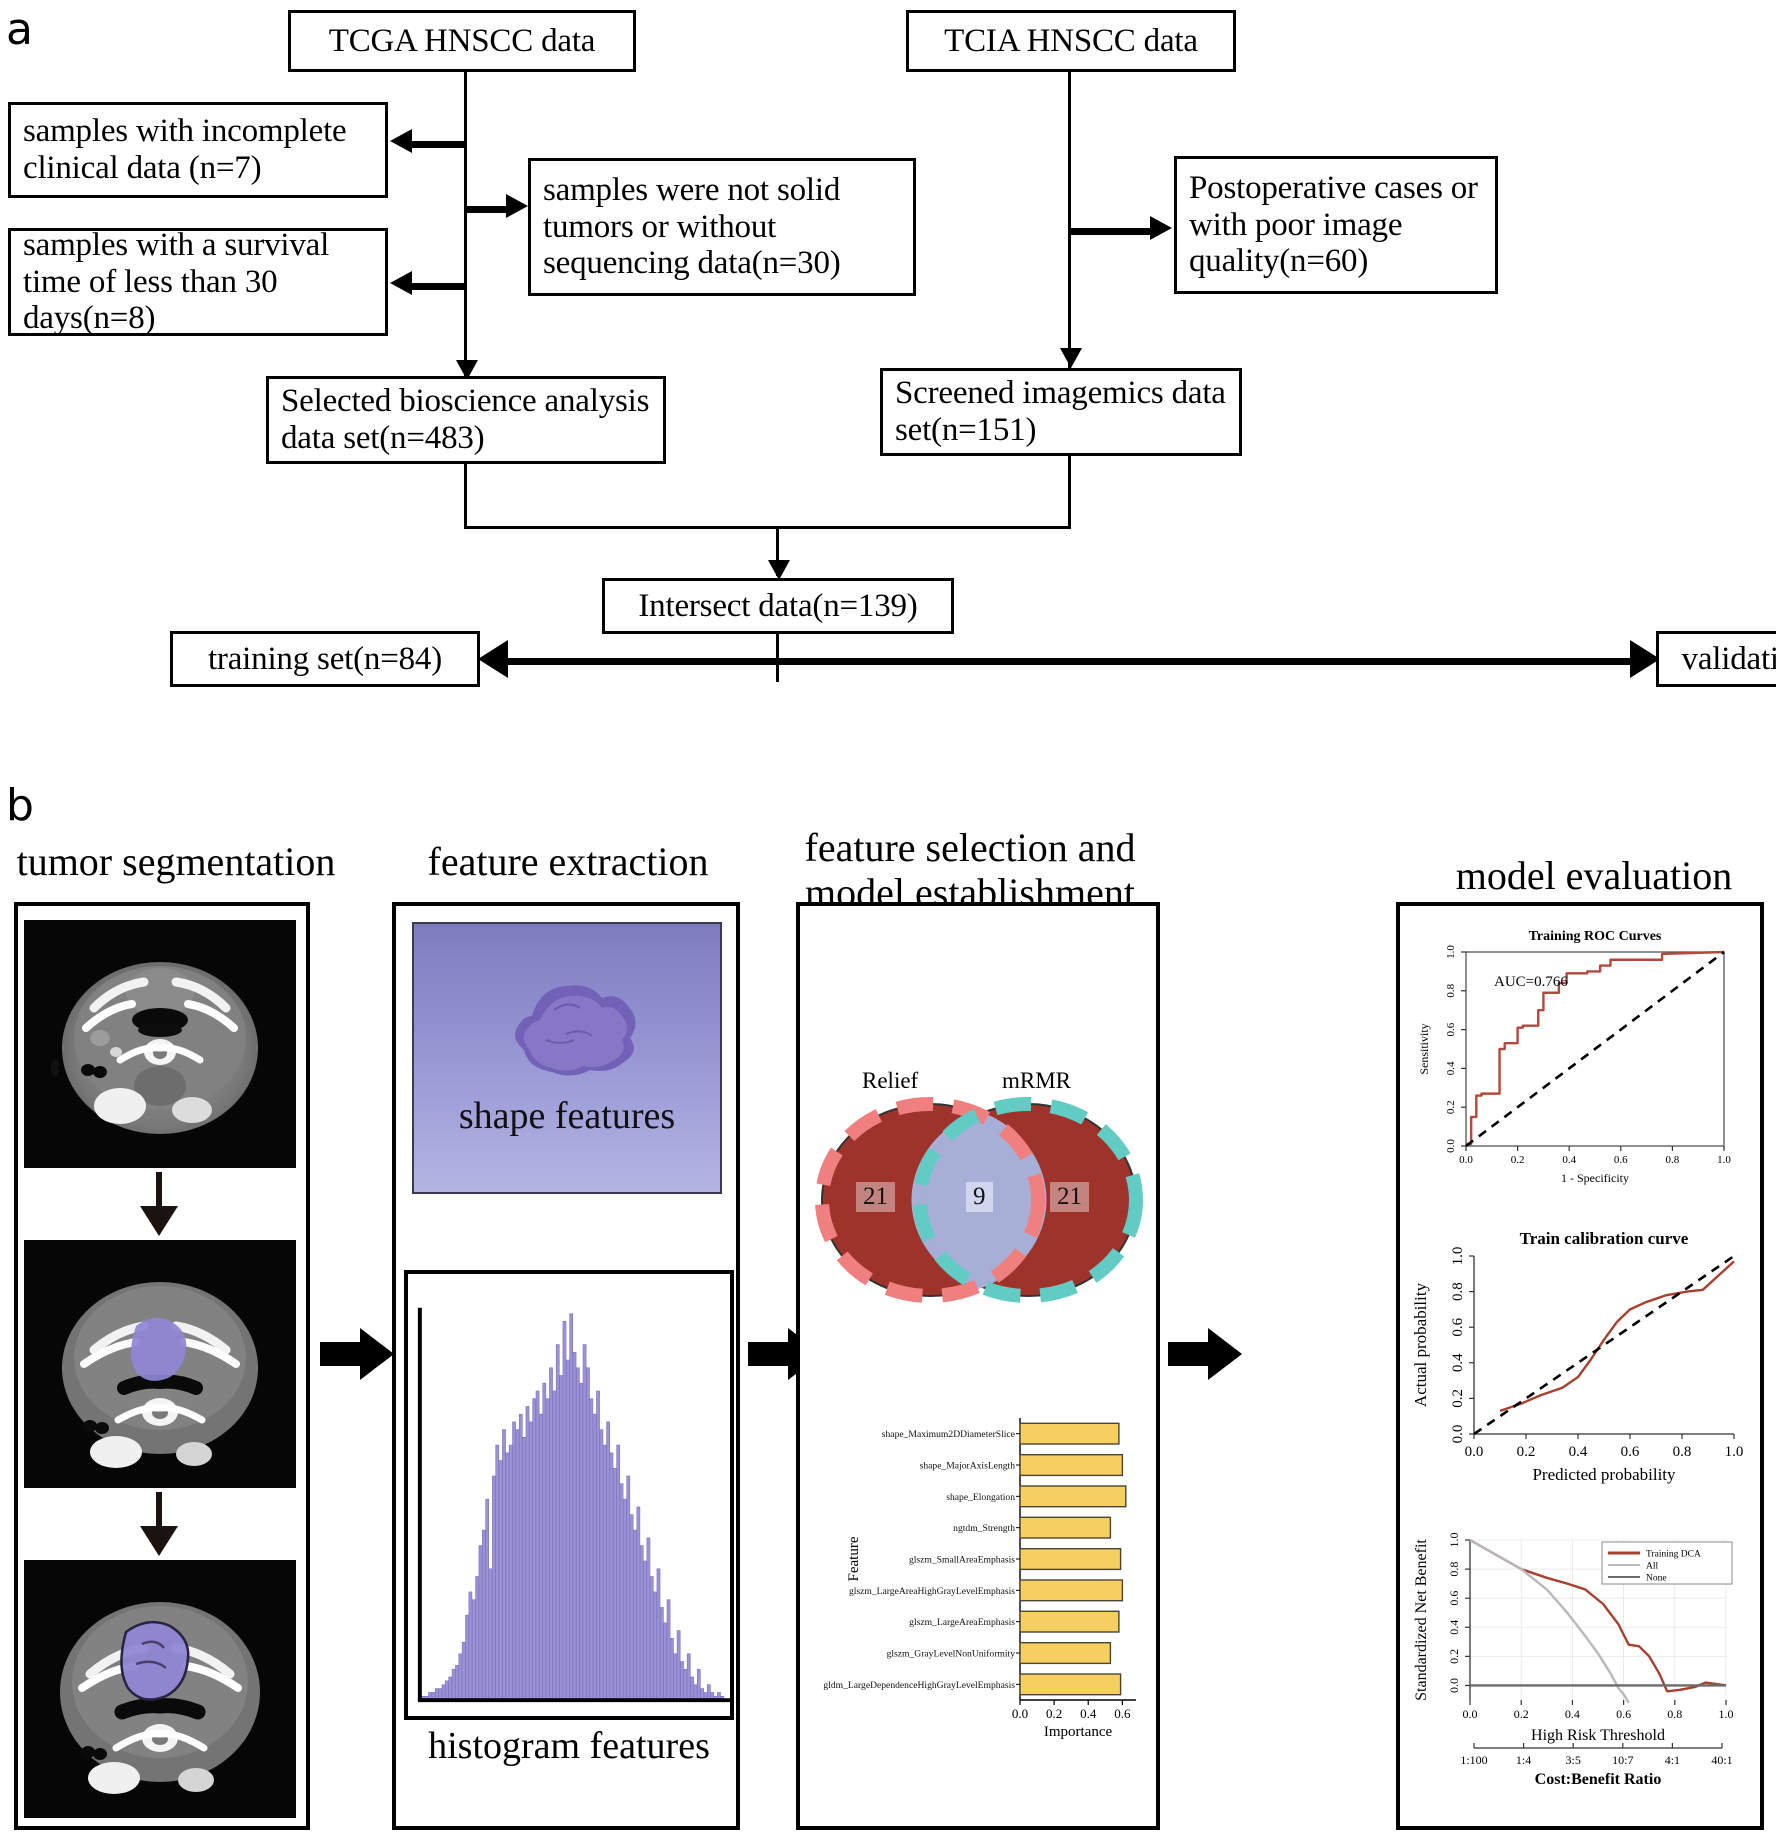 Image resolution: width=1776 pixels, height=1845 pixels. What do you see at coordinates (1071, 41) in the screenshot?
I see `flow-box-tcia: TCIA HNSCC data` at bounding box center [1071, 41].